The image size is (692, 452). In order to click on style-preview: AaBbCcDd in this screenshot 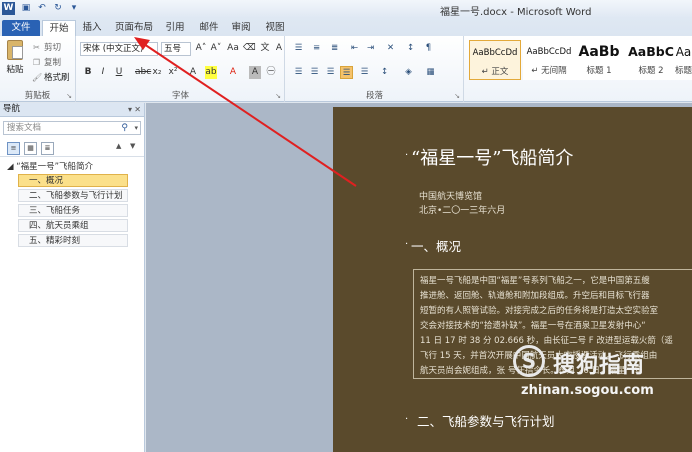, I will do `click(549, 52)`.